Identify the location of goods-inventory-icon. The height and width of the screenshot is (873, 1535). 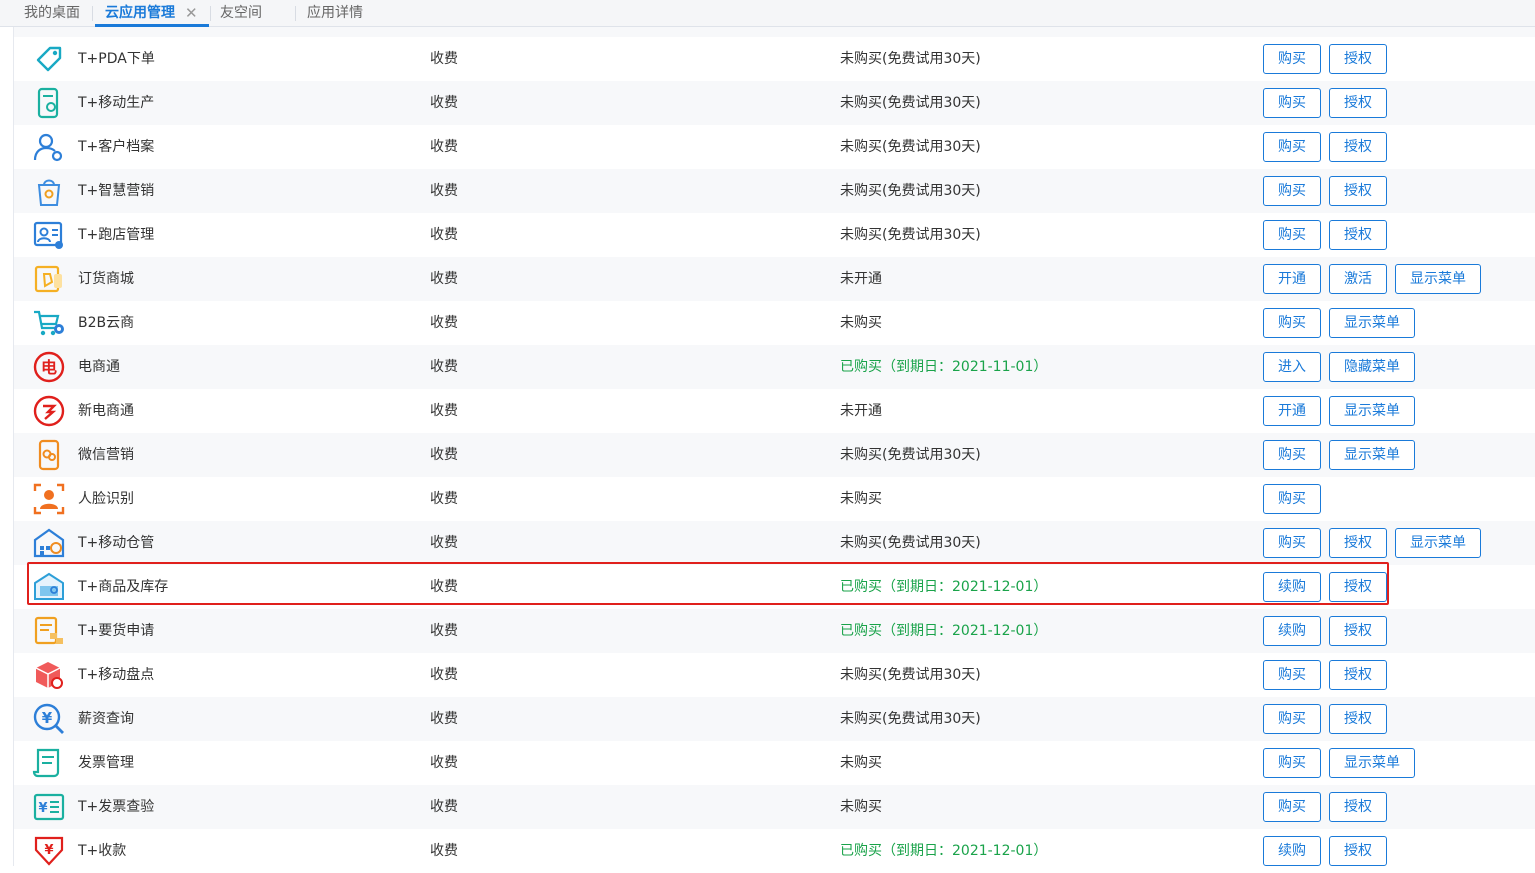
(49, 587).